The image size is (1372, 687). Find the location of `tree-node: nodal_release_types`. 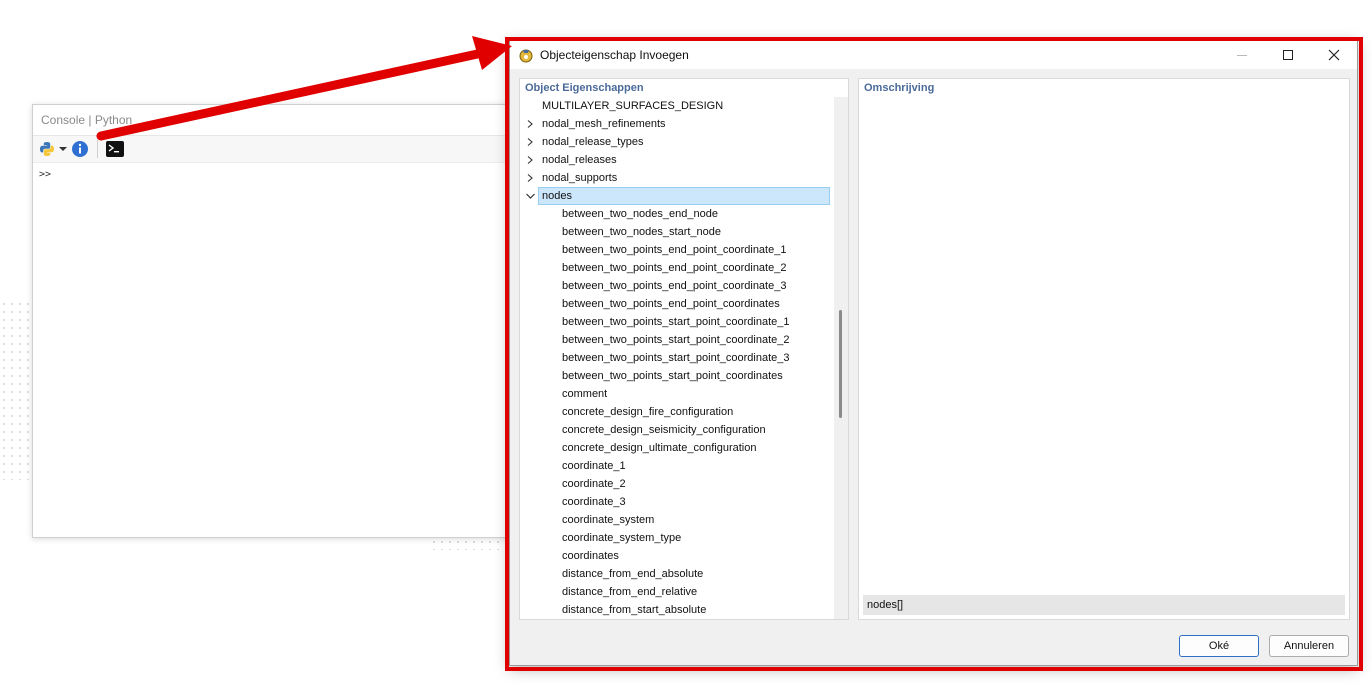

tree-node: nodal_release_types is located at coordinates (684, 142).